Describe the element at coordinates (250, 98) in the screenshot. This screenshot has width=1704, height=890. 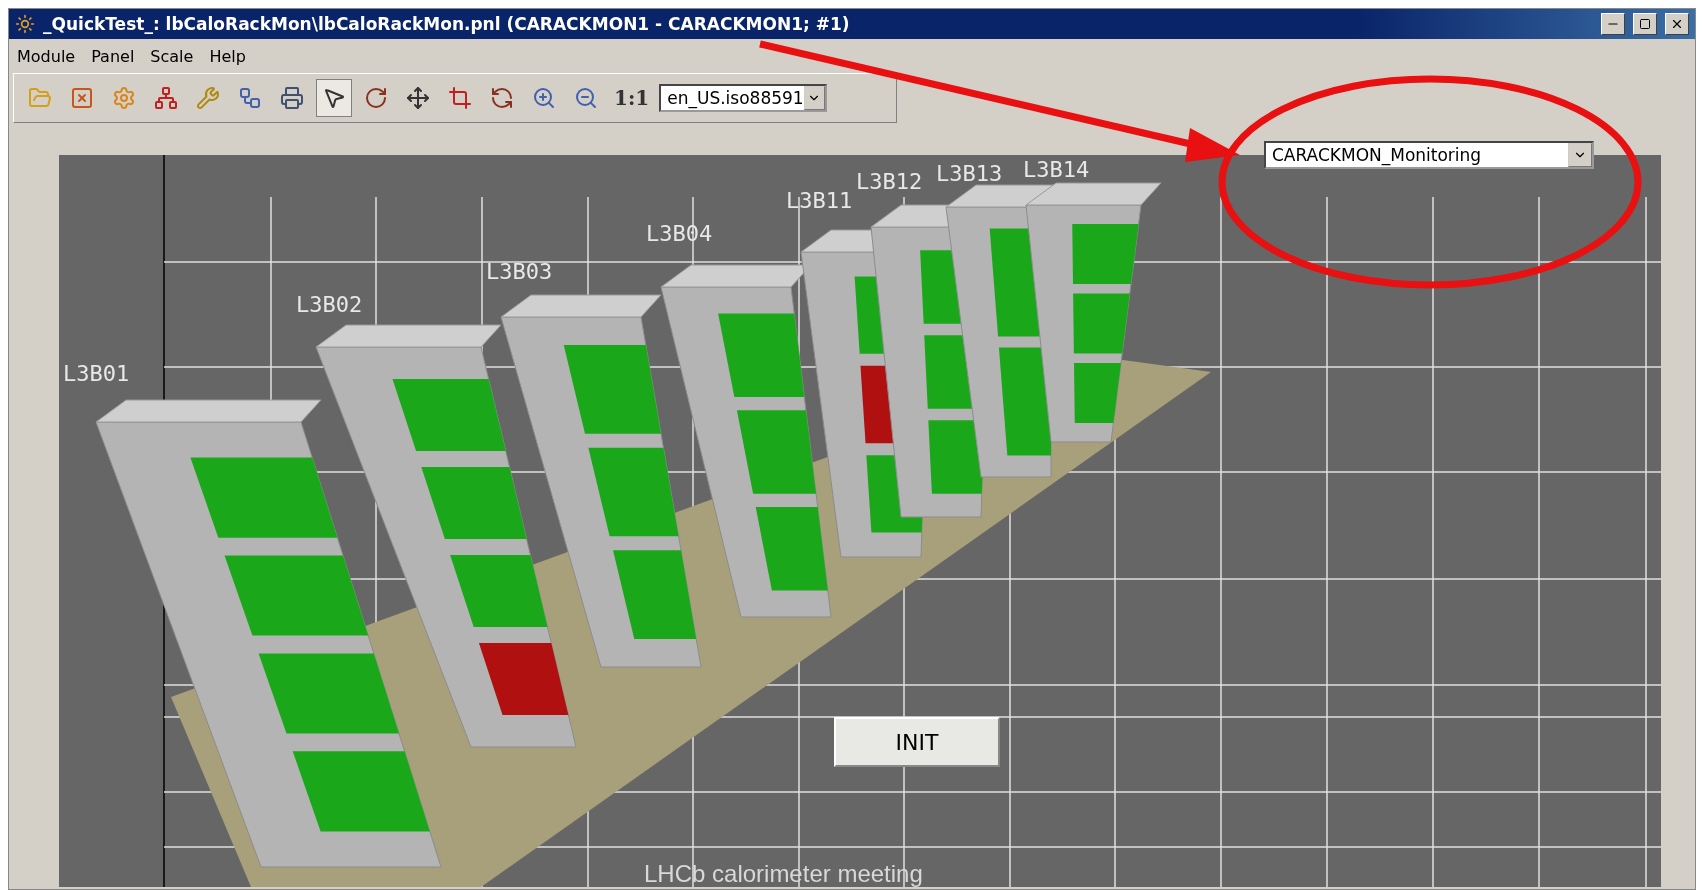
I see `hierarchy-icon` at that location.